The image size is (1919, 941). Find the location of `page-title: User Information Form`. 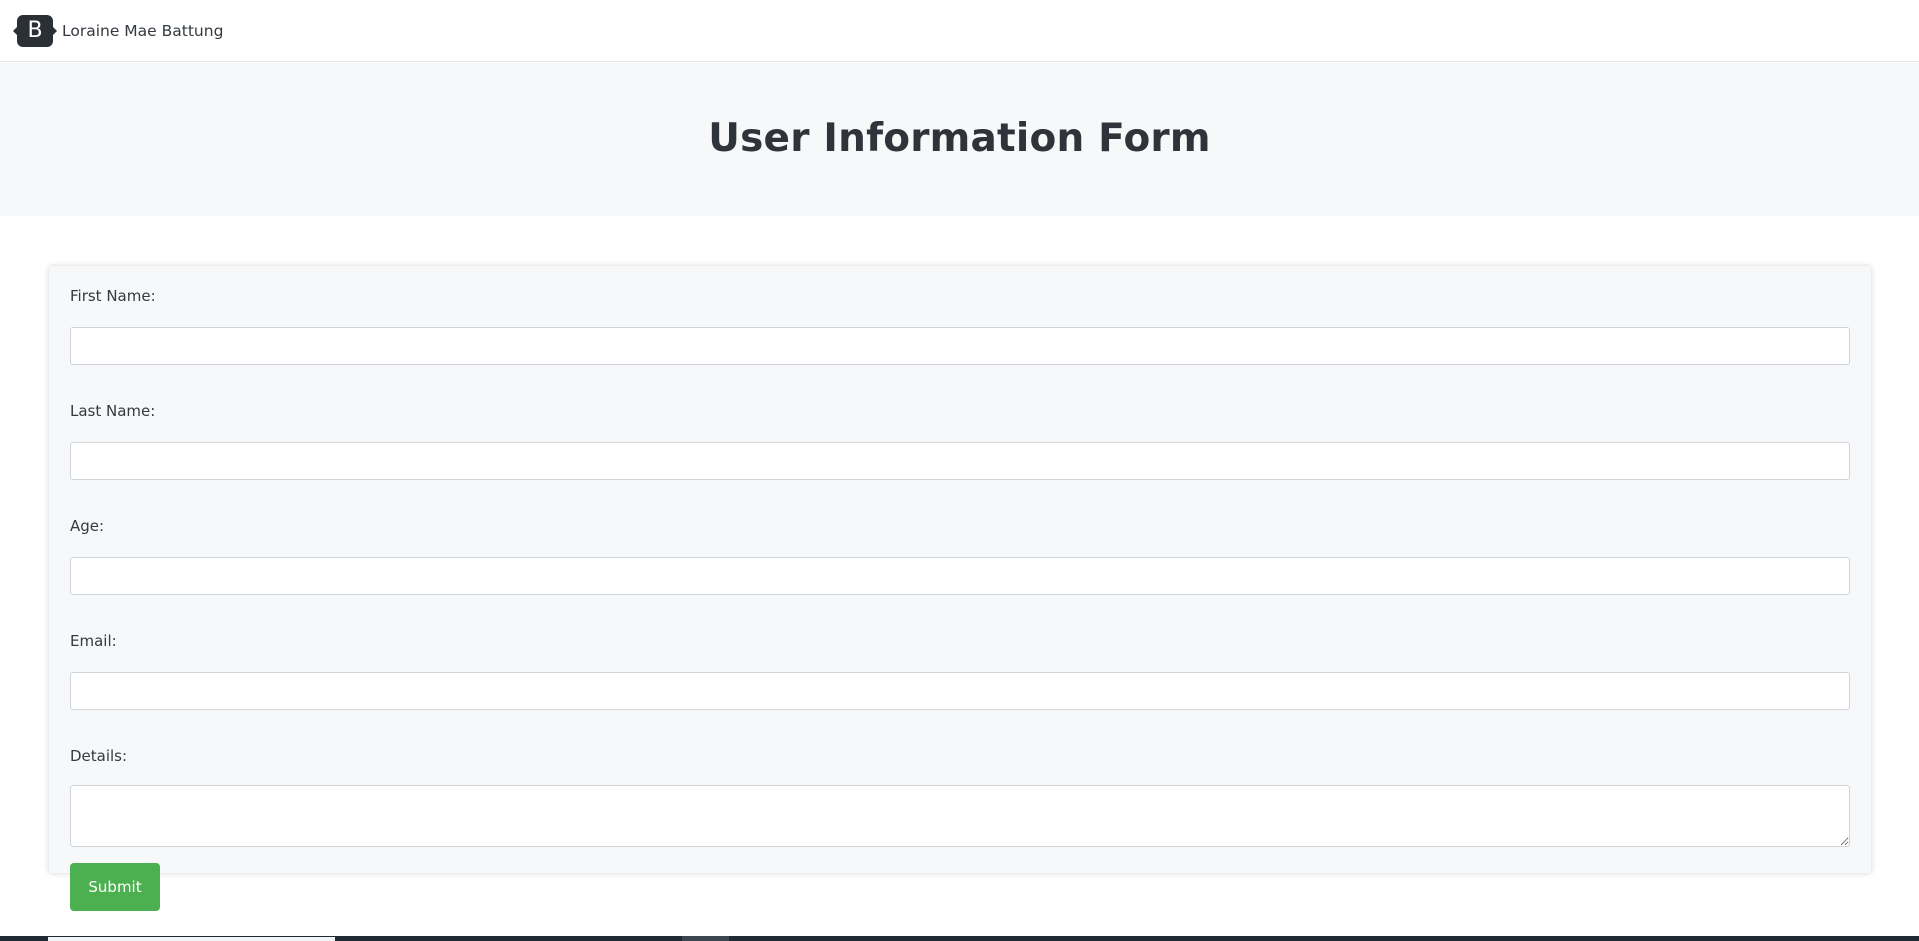

page-title: User Information Form is located at coordinates (959, 138).